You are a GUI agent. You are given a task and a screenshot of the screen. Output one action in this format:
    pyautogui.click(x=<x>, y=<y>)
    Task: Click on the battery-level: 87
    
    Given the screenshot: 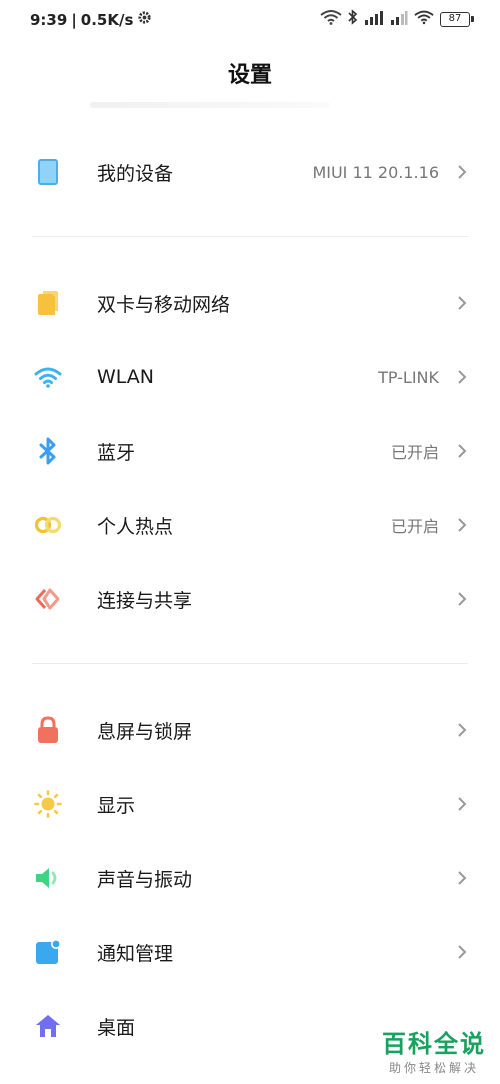 What is the action you would take?
    pyautogui.click(x=455, y=18)
    